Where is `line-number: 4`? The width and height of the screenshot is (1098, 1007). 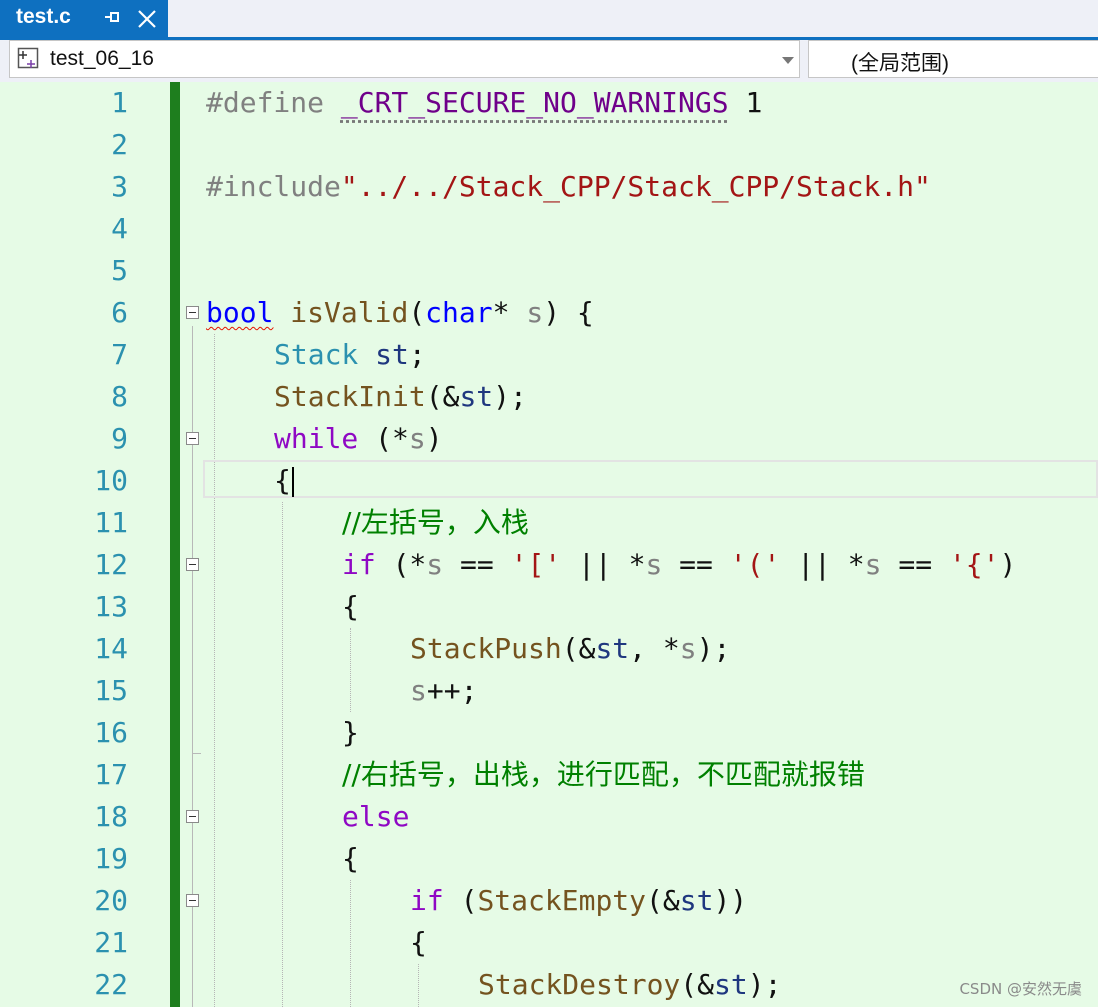
line-number: 4 is located at coordinates (119, 228).